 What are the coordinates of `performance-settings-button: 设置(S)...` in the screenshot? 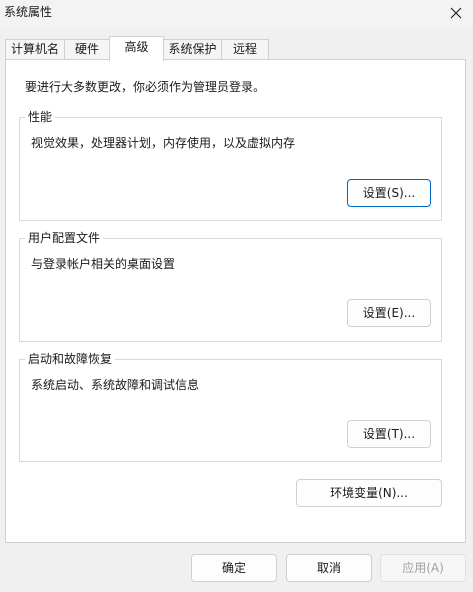 It's located at (389, 193).